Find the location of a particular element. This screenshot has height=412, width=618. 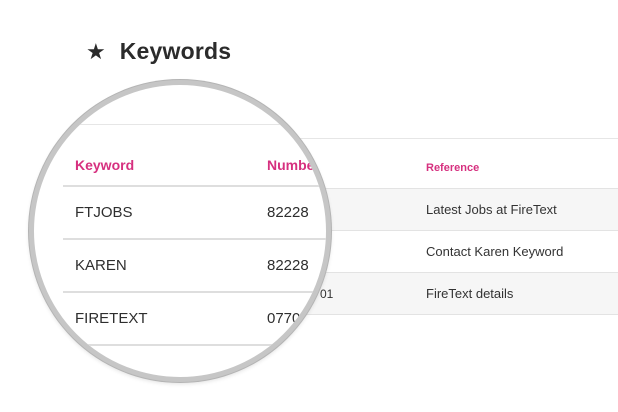

magnified-table-row: KAREN 82228 is located at coordinates (194, 264).